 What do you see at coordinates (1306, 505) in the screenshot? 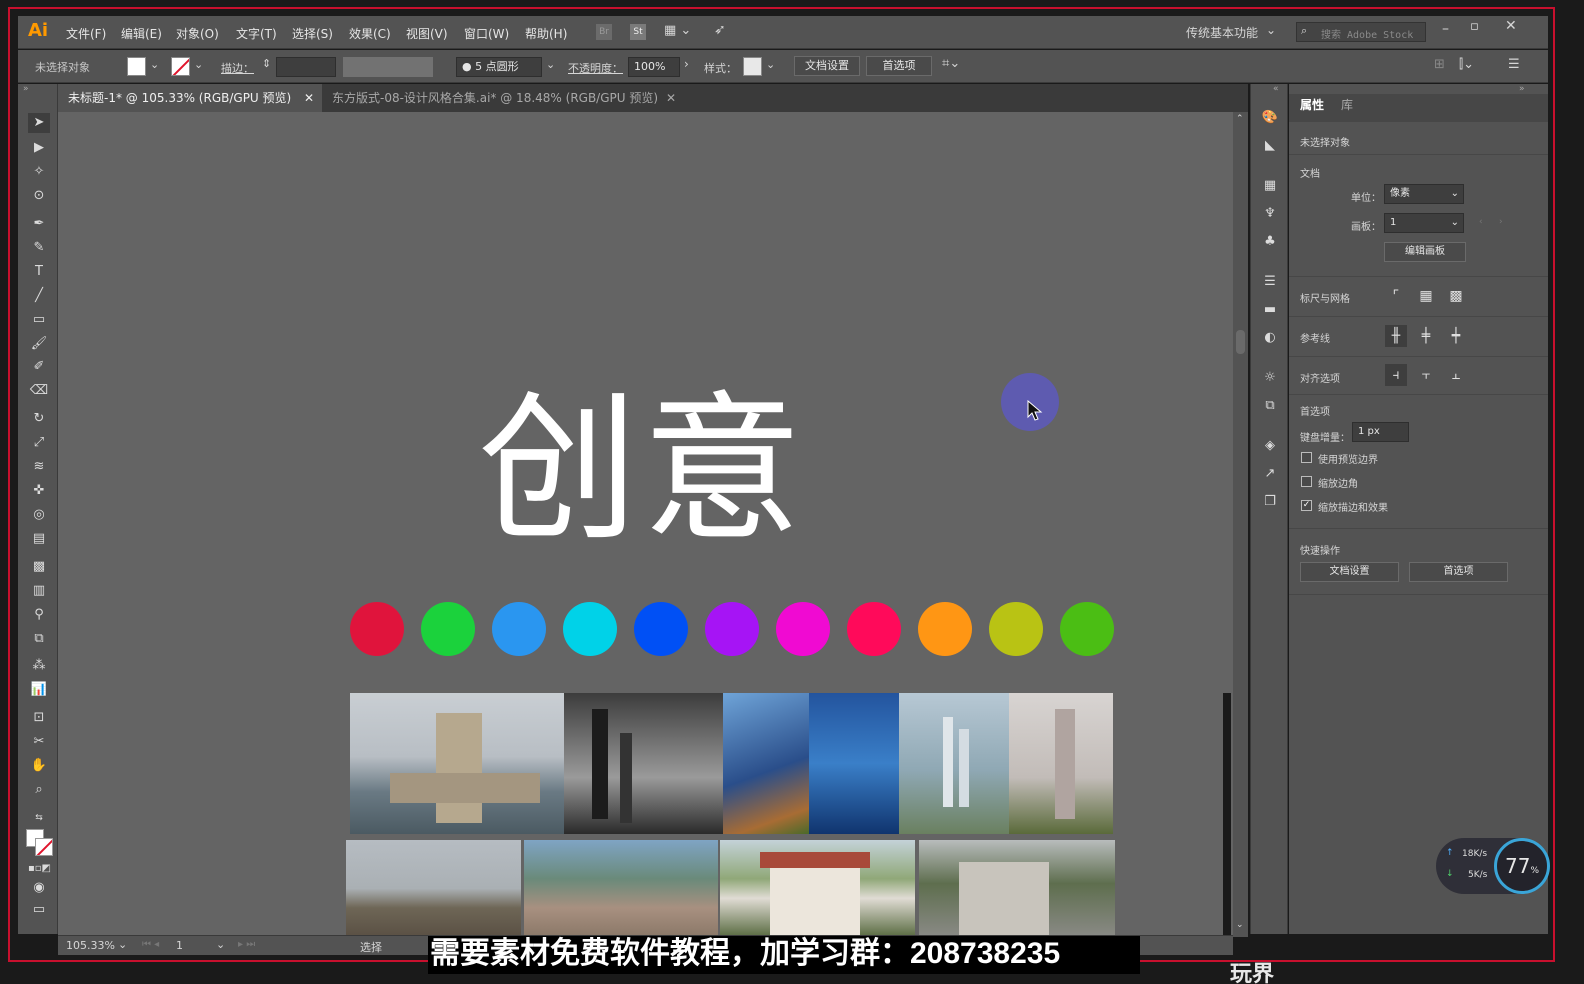
I see `scale-strokes-checkbox: ✓` at bounding box center [1306, 505].